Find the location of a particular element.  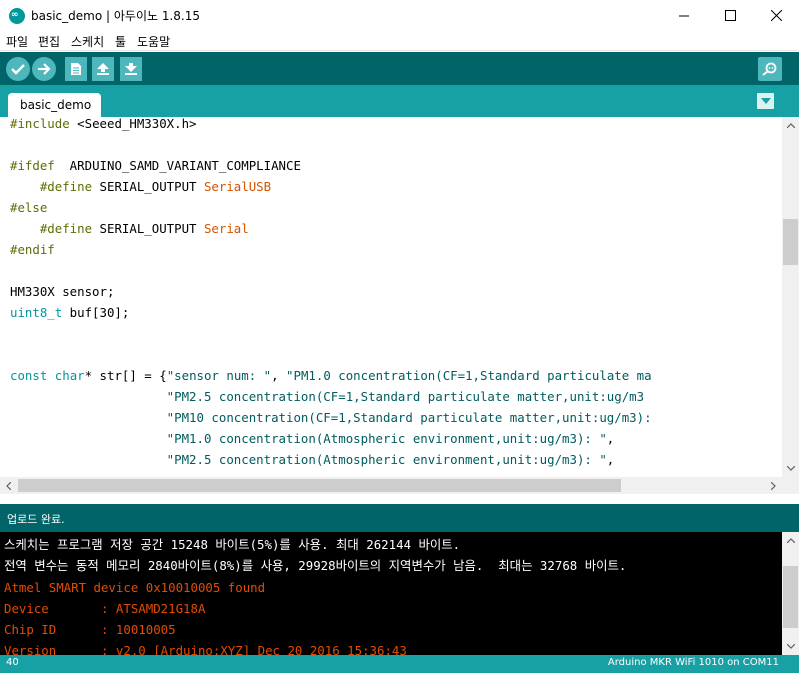

editor-vertical-scroll-thumb is located at coordinates (790, 242).